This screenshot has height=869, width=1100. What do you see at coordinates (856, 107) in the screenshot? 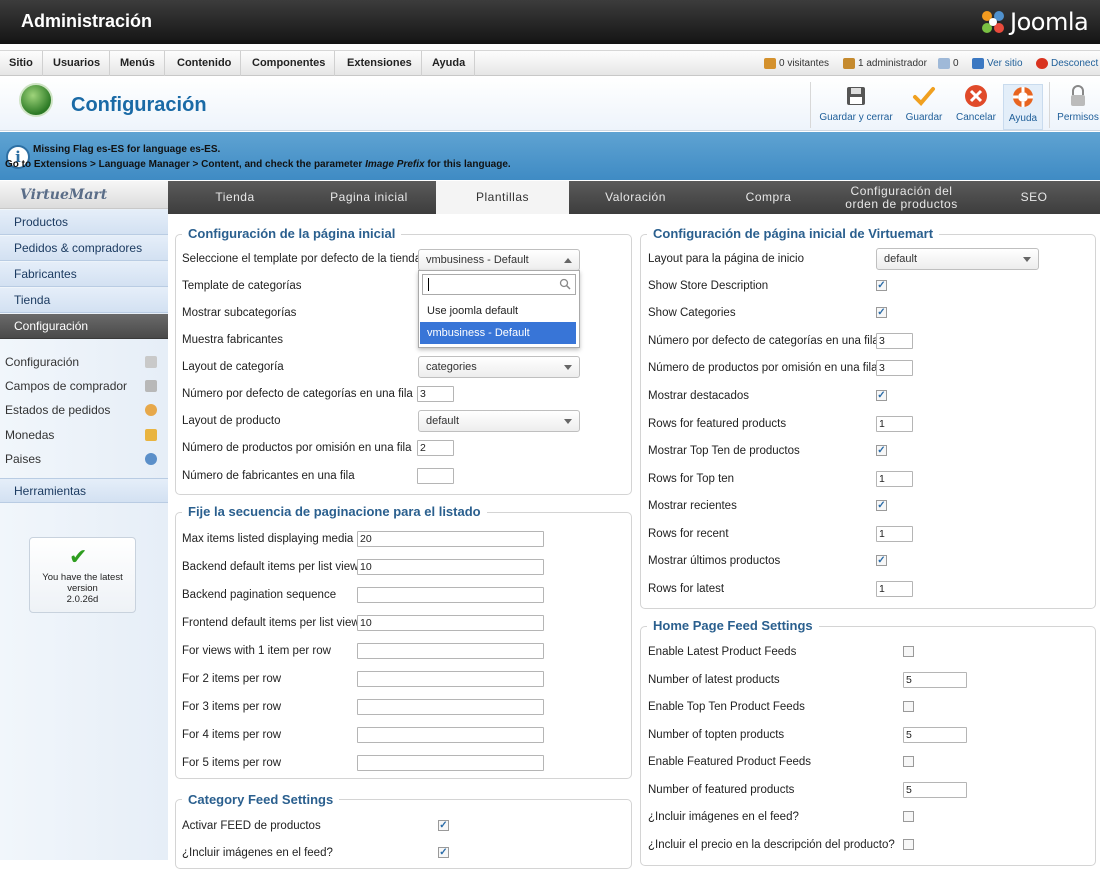
I see `save-close-button: Guardar y cerrar` at bounding box center [856, 107].